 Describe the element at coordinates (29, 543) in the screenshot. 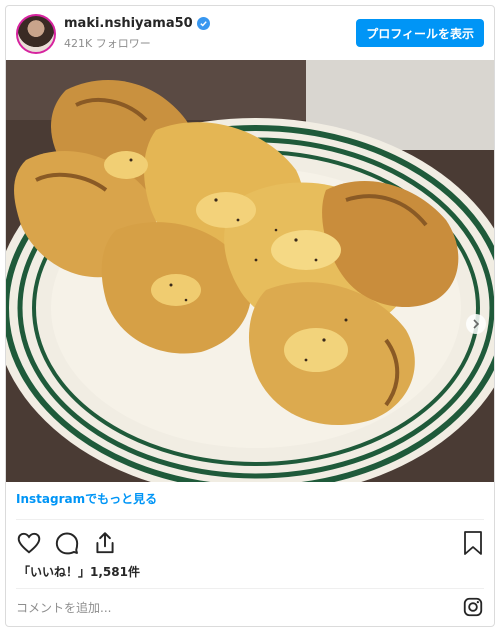

I see `heart-icon` at that location.